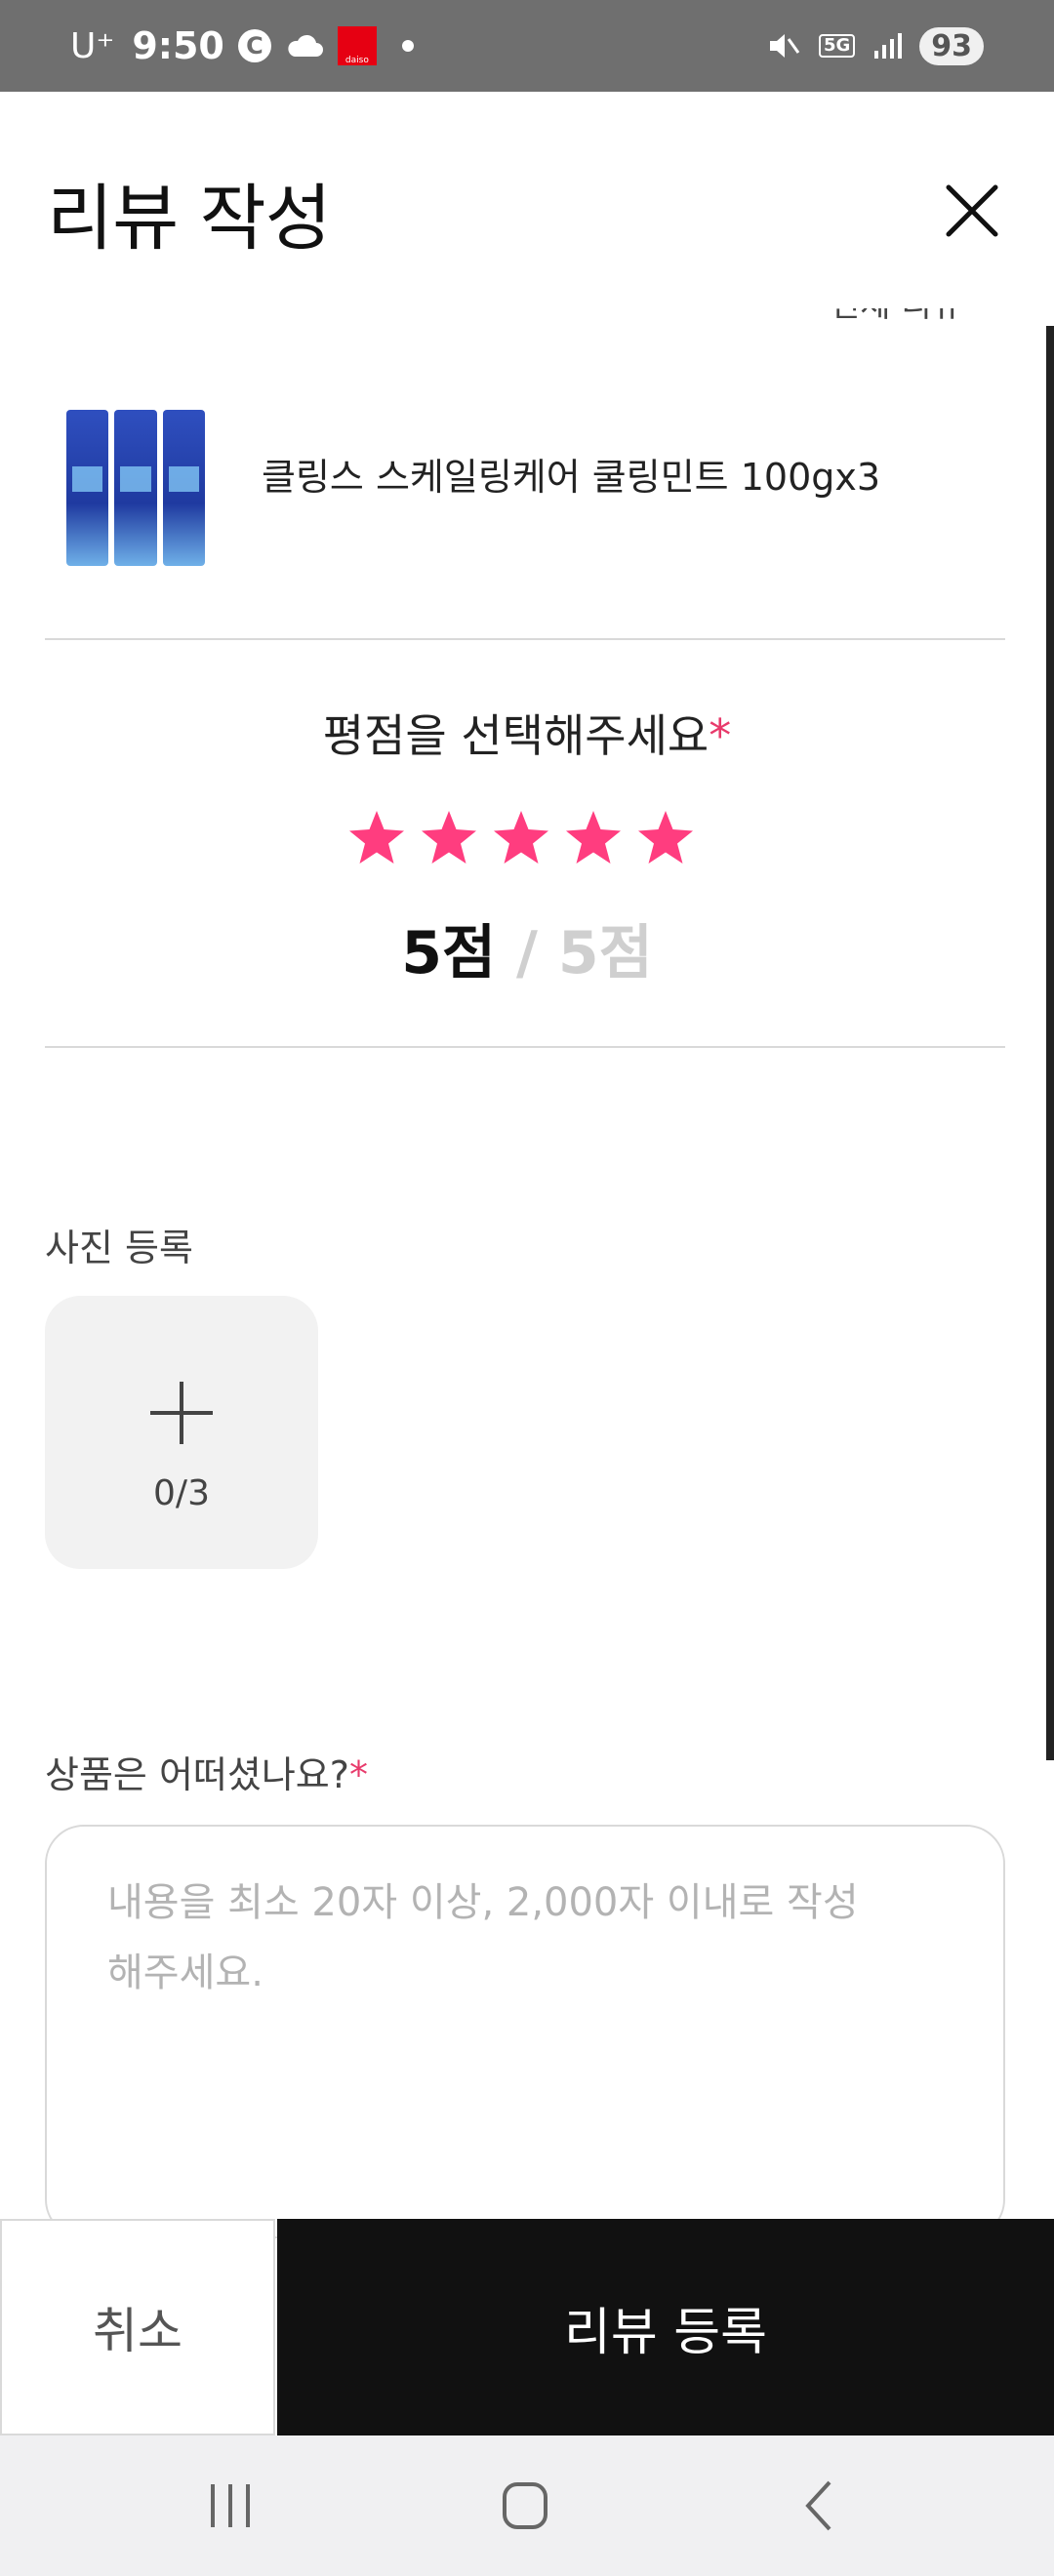 Image resolution: width=1054 pixels, height=2576 pixels. Describe the element at coordinates (306, 45) in the screenshot. I see `cloud-icon` at that location.